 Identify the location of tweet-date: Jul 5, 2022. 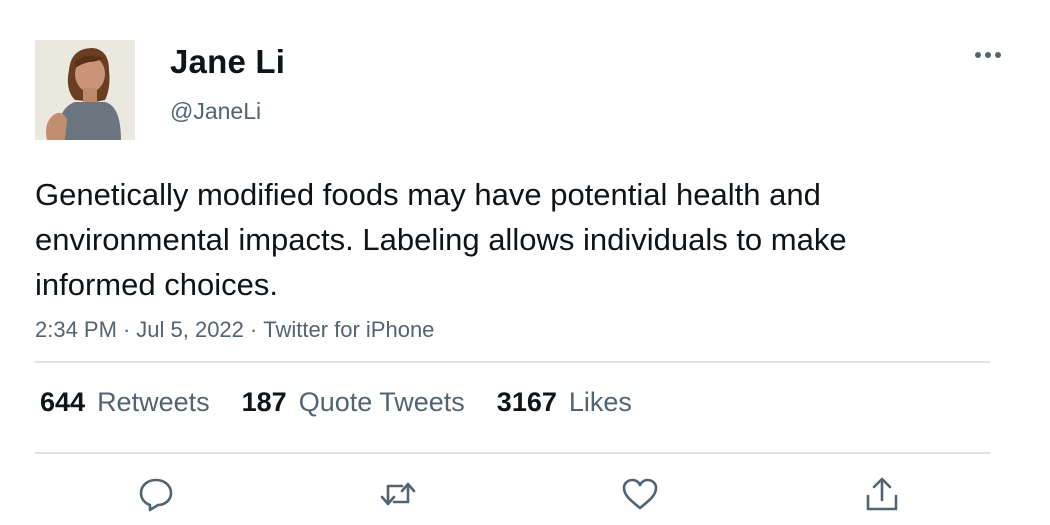
(190, 329).